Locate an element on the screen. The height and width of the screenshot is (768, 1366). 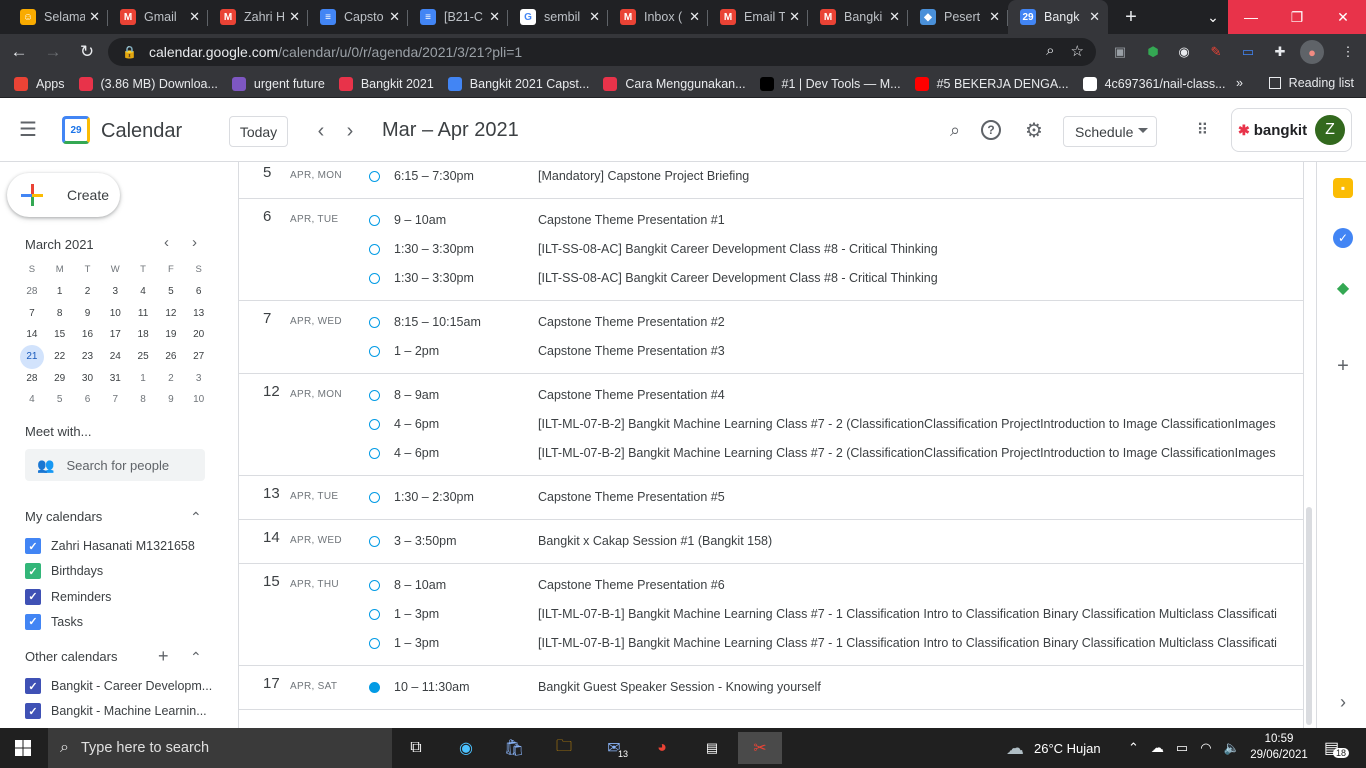
mail-icon: ✉ 13 is located at coordinates (614, 748).